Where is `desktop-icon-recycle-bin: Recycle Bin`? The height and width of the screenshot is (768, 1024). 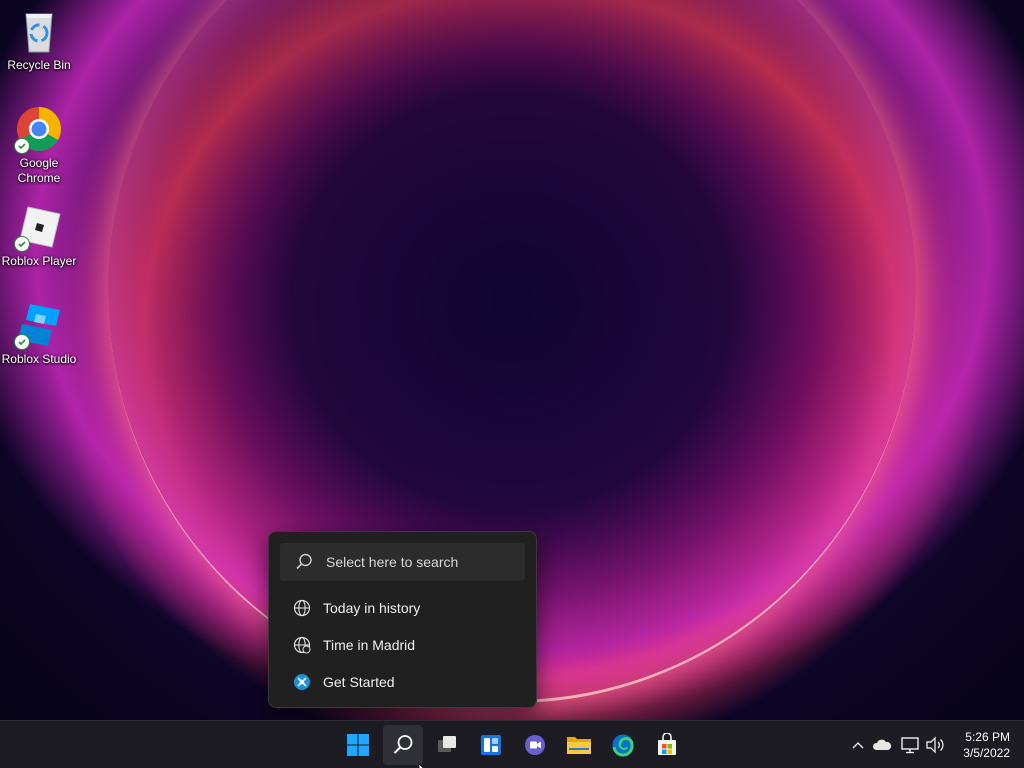 desktop-icon-recycle-bin: Recycle Bin is located at coordinates (39, 40).